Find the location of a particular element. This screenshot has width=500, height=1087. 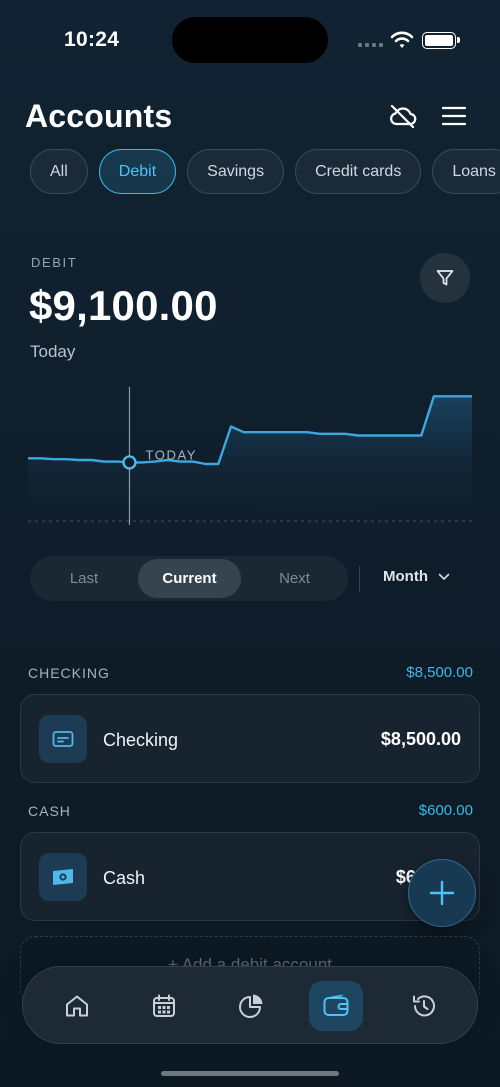

account-kind-label: DEBIT is located at coordinates (54, 262).